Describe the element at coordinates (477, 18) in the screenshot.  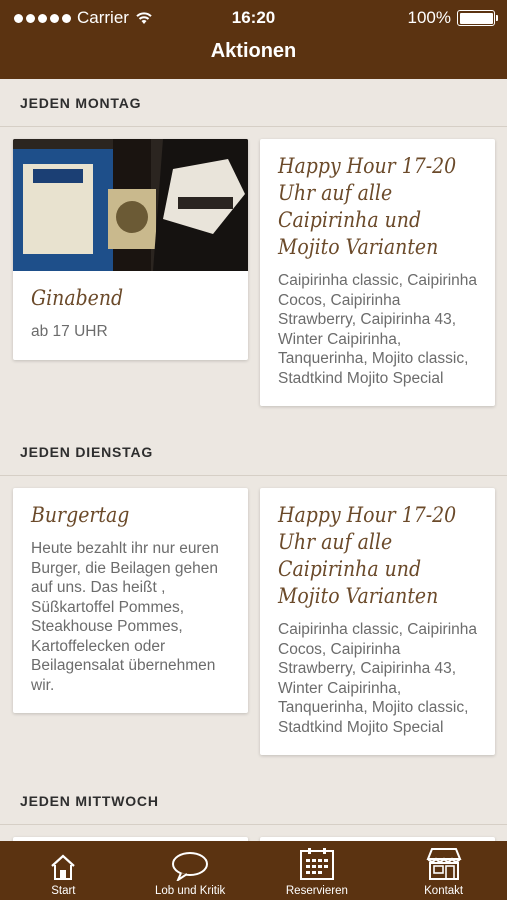
I see `battery-icon` at that location.